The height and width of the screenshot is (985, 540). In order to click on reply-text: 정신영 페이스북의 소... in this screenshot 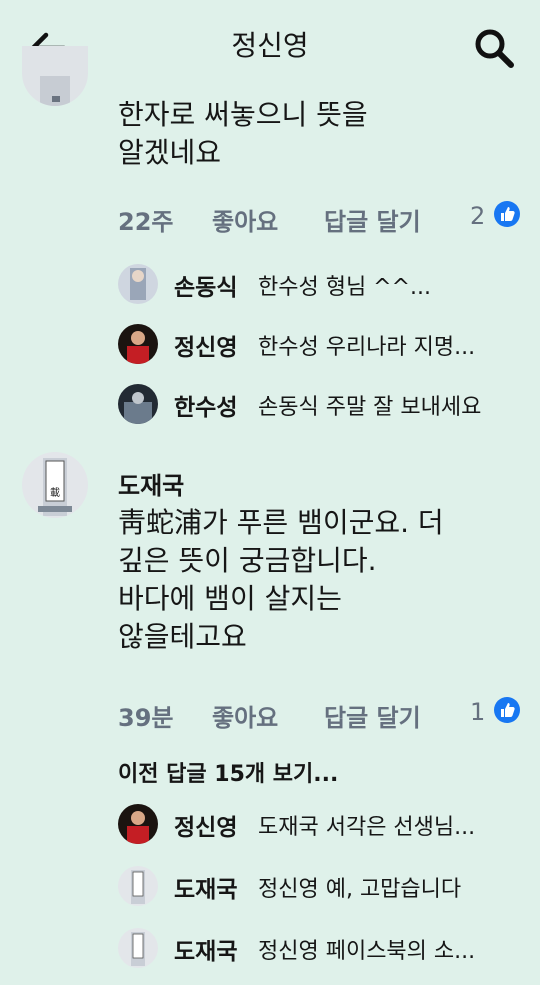, I will do `click(367, 951)`.